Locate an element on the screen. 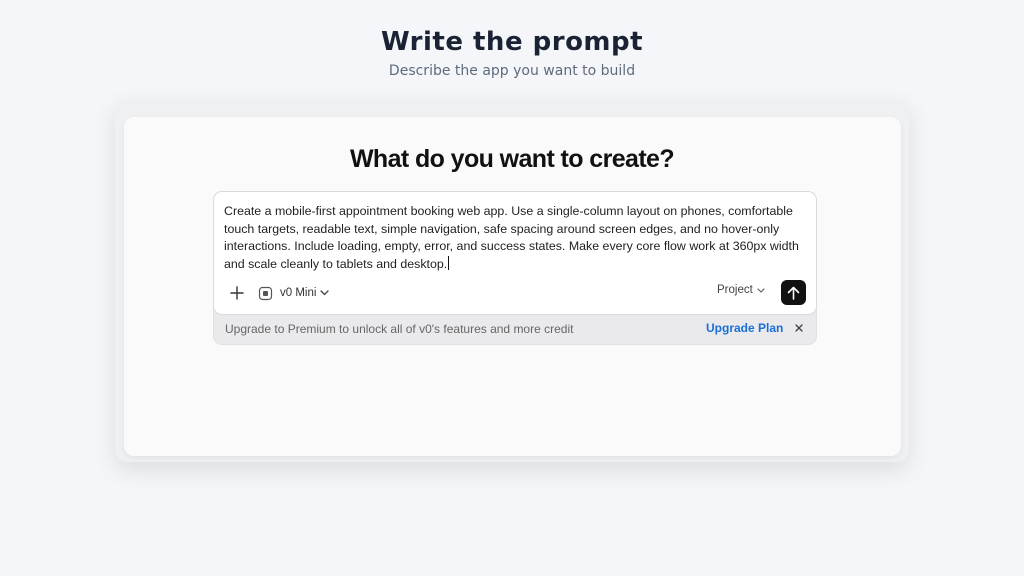  model-selector-button: v0 Mini is located at coordinates (294, 293).